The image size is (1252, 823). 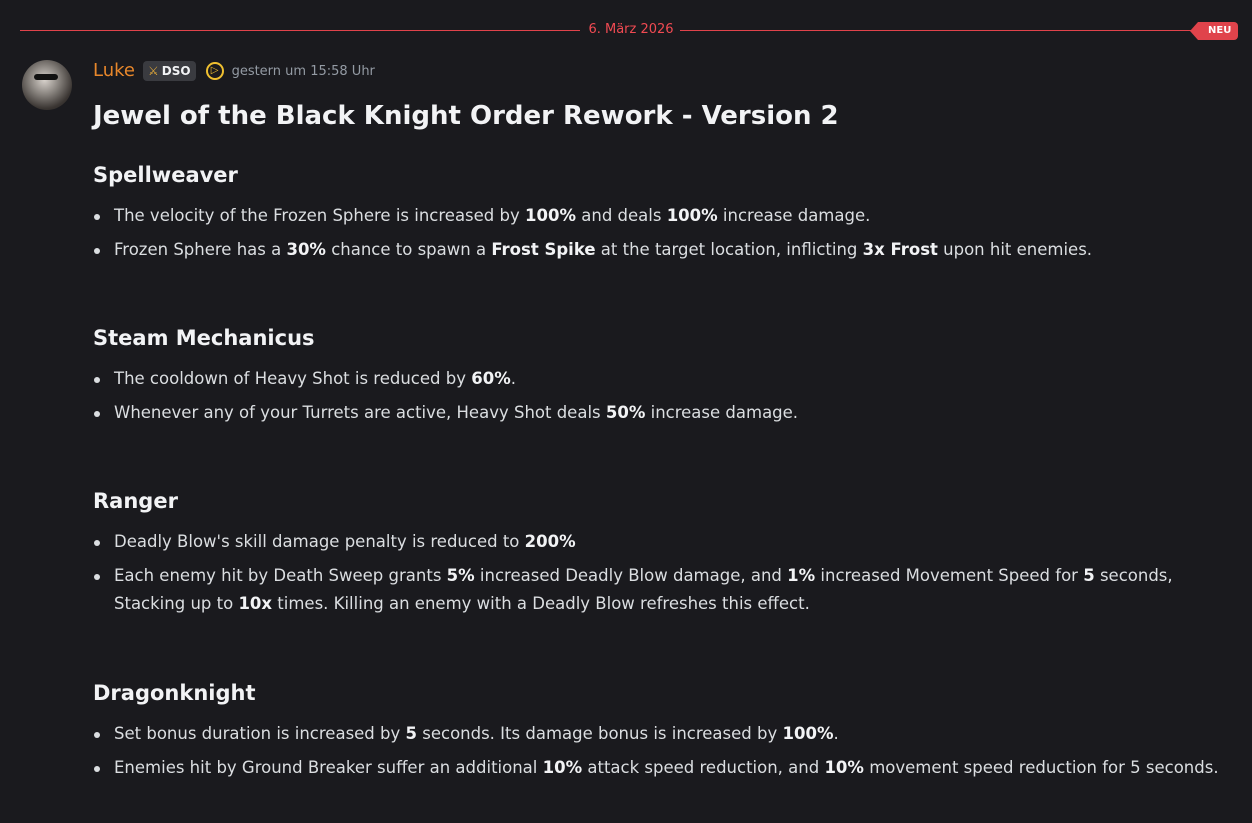 What do you see at coordinates (165, 175) in the screenshot?
I see `section-heading: Spellweaver` at bounding box center [165, 175].